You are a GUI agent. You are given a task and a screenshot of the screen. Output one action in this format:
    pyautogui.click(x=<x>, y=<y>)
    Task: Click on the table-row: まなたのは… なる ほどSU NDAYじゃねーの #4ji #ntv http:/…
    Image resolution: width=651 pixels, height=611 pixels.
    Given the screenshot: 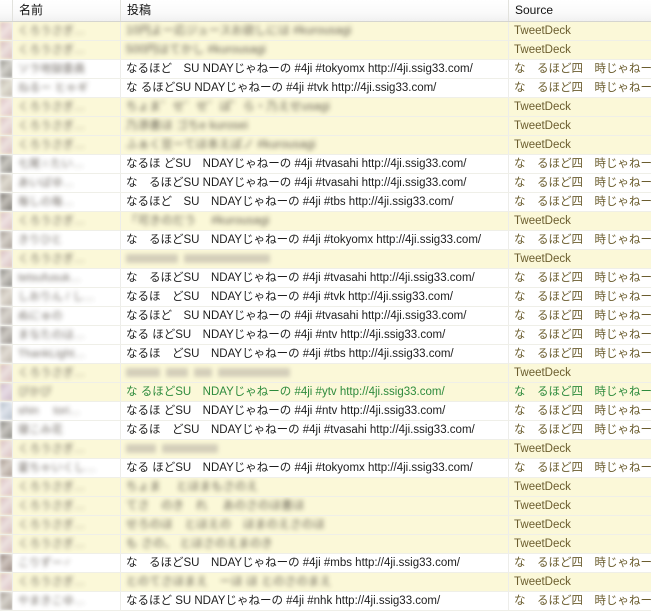 What is the action you would take?
    pyautogui.click(x=325, y=335)
    